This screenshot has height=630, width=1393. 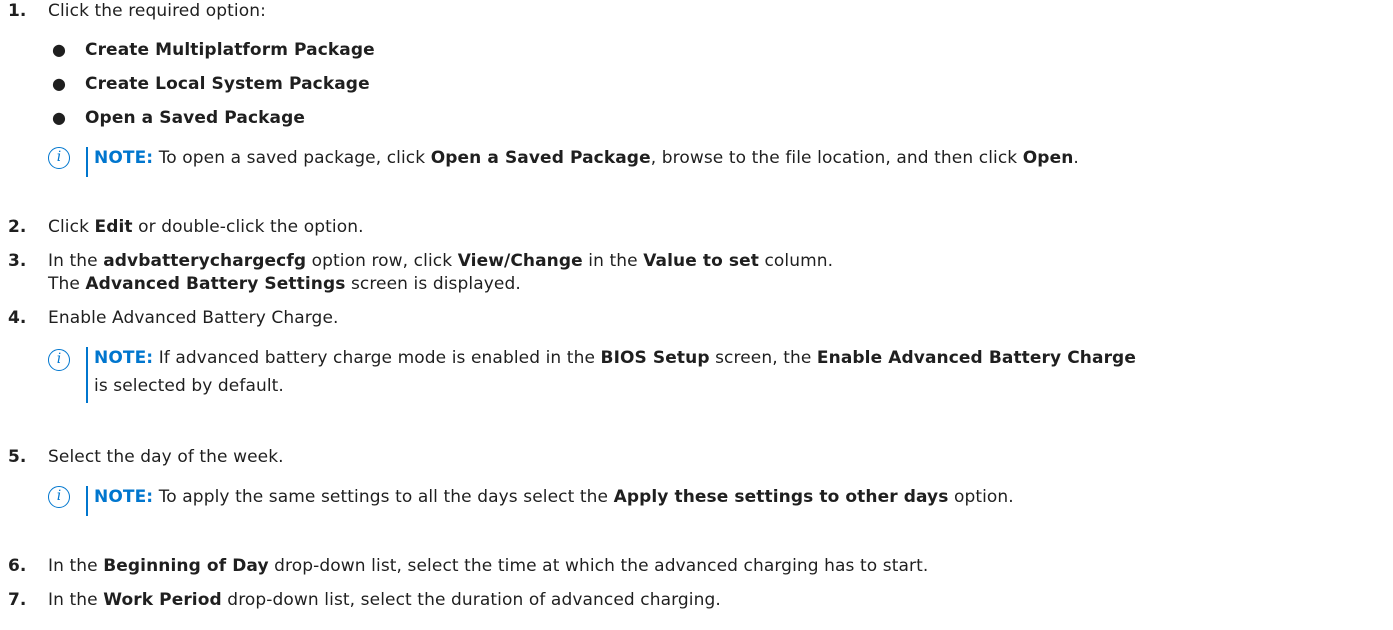 What do you see at coordinates (227, 84) in the screenshot?
I see `option-label: Create Local System Package` at bounding box center [227, 84].